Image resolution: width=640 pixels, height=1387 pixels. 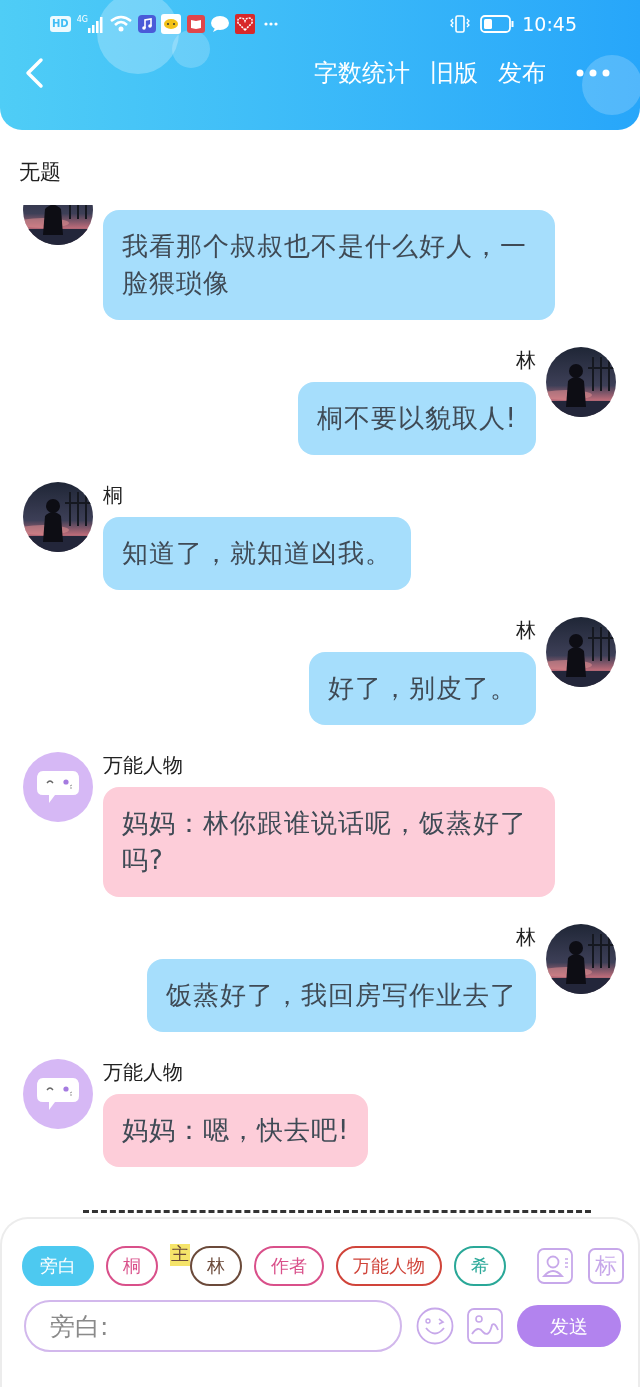 What do you see at coordinates (257, 553) in the screenshot?
I see `message-bubble: 知道了，就知道凶我。` at bounding box center [257, 553].